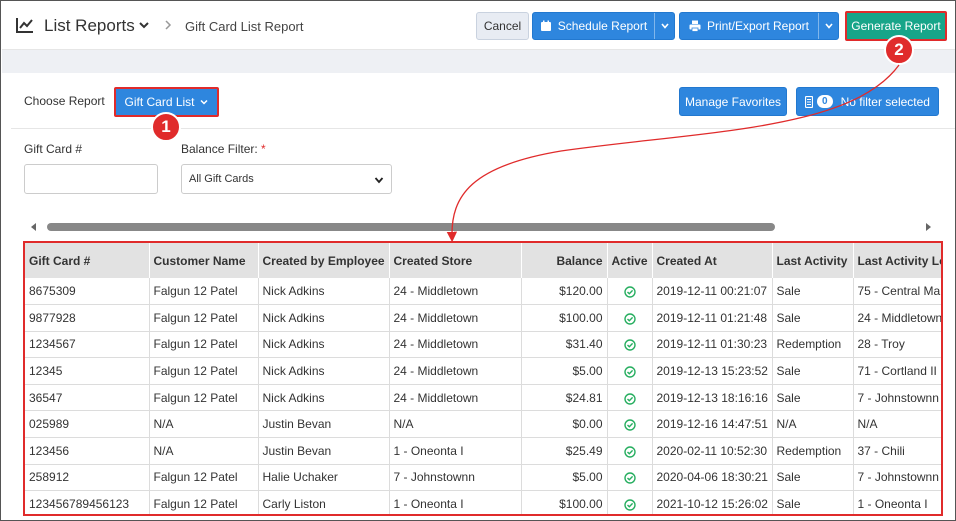 The height and width of the screenshot is (521, 956). What do you see at coordinates (89, 25) in the screenshot?
I see `page-title: List Reports` at bounding box center [89, 25].